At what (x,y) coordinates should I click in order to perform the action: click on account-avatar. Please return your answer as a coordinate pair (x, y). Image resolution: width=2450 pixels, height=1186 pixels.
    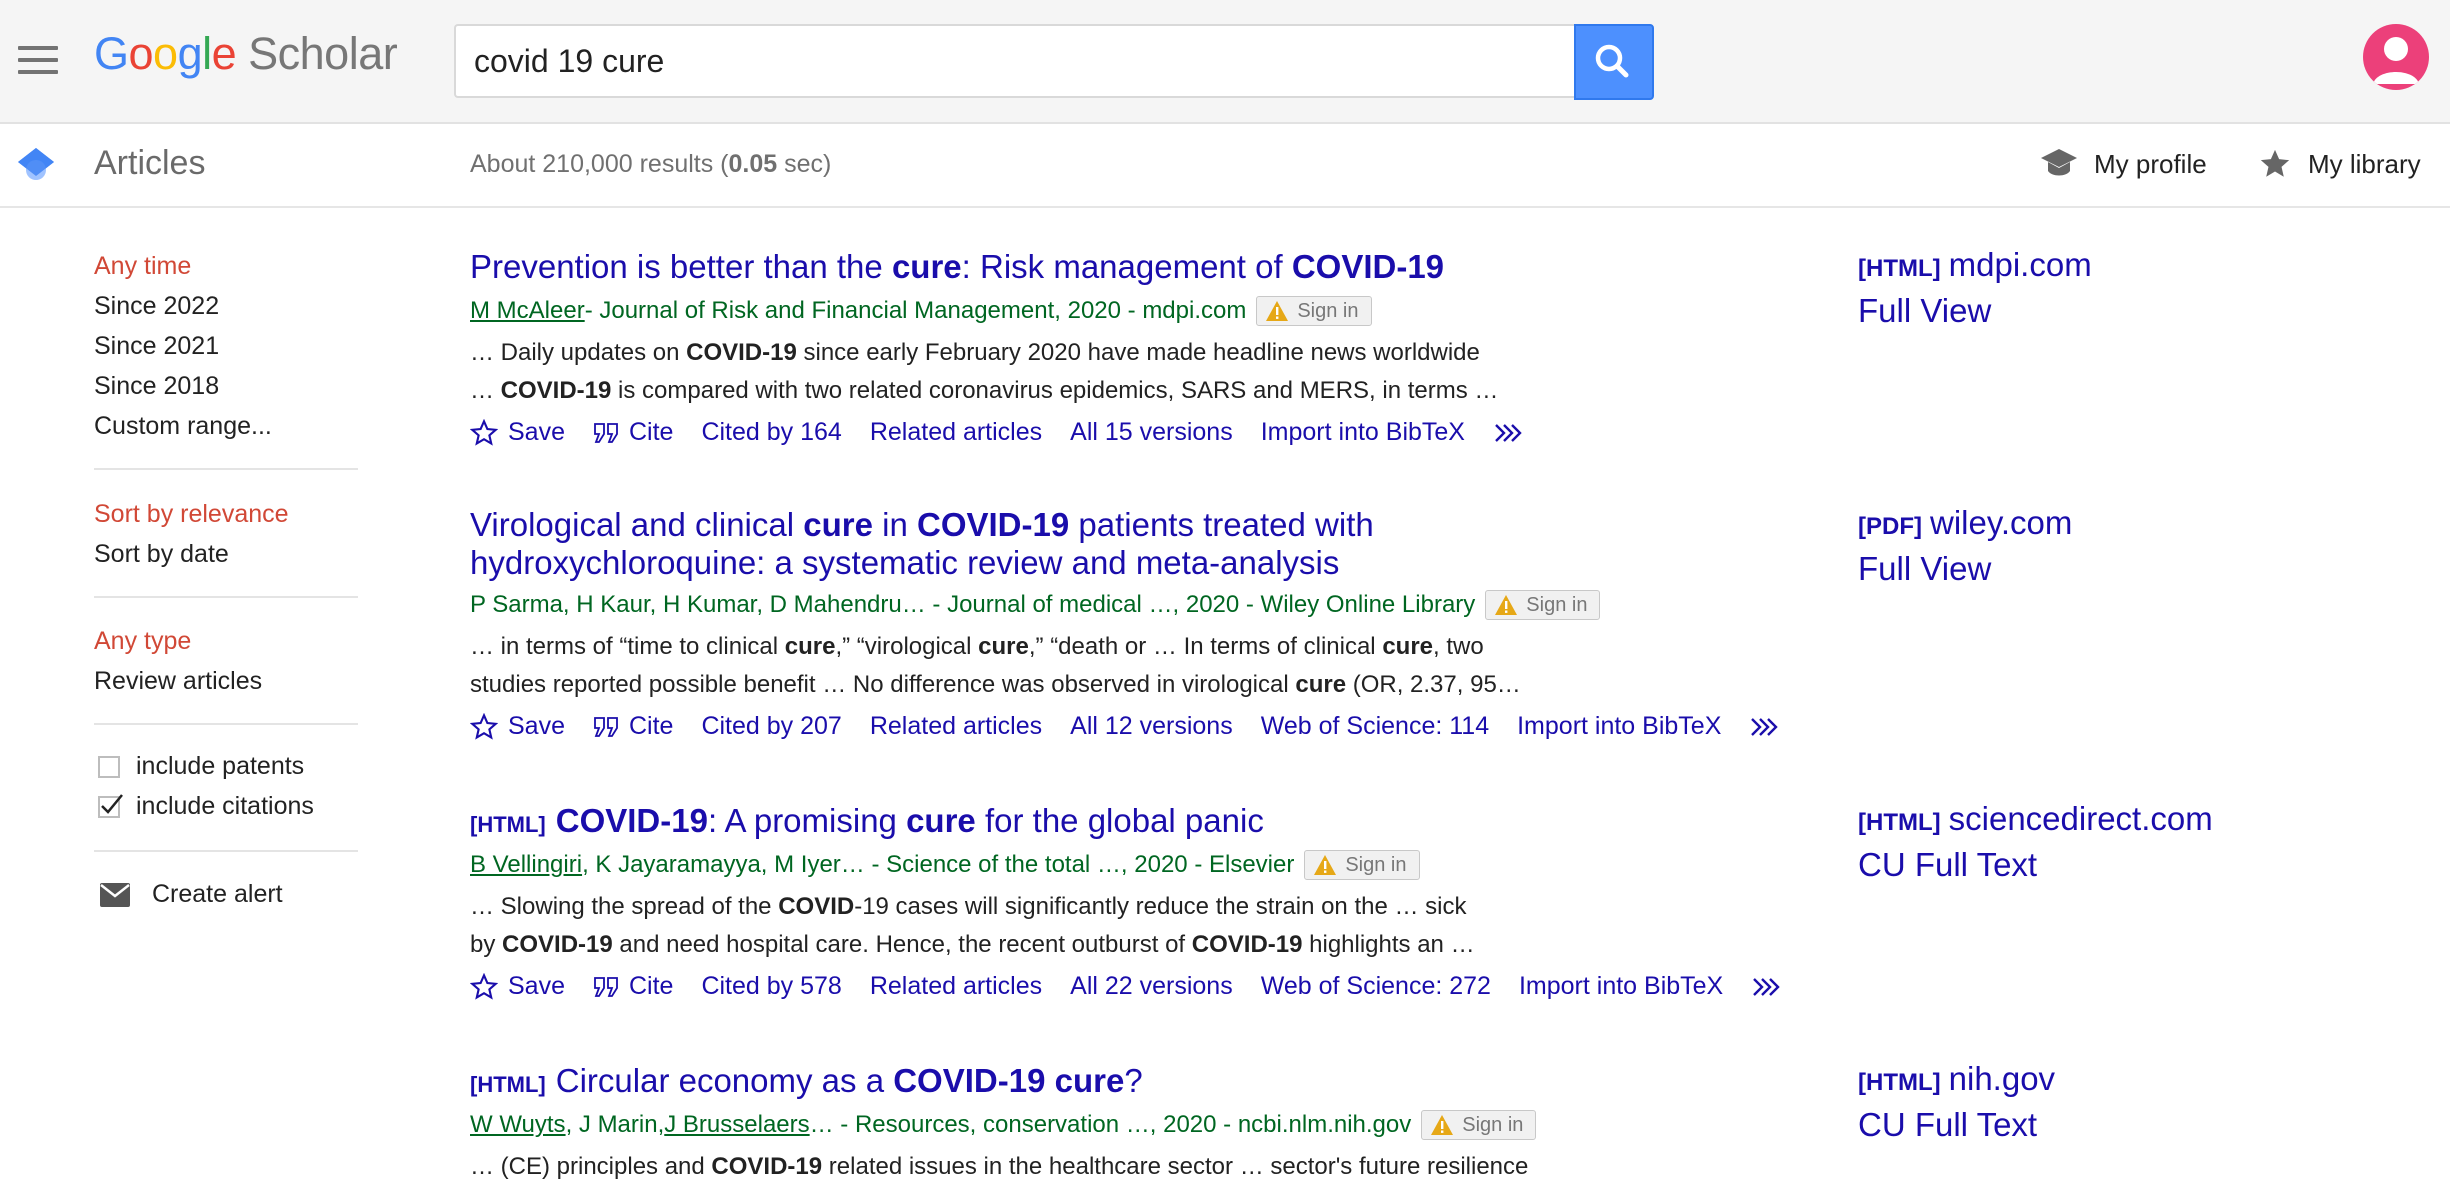
    Looking at the image, I should click on (2396, 57).